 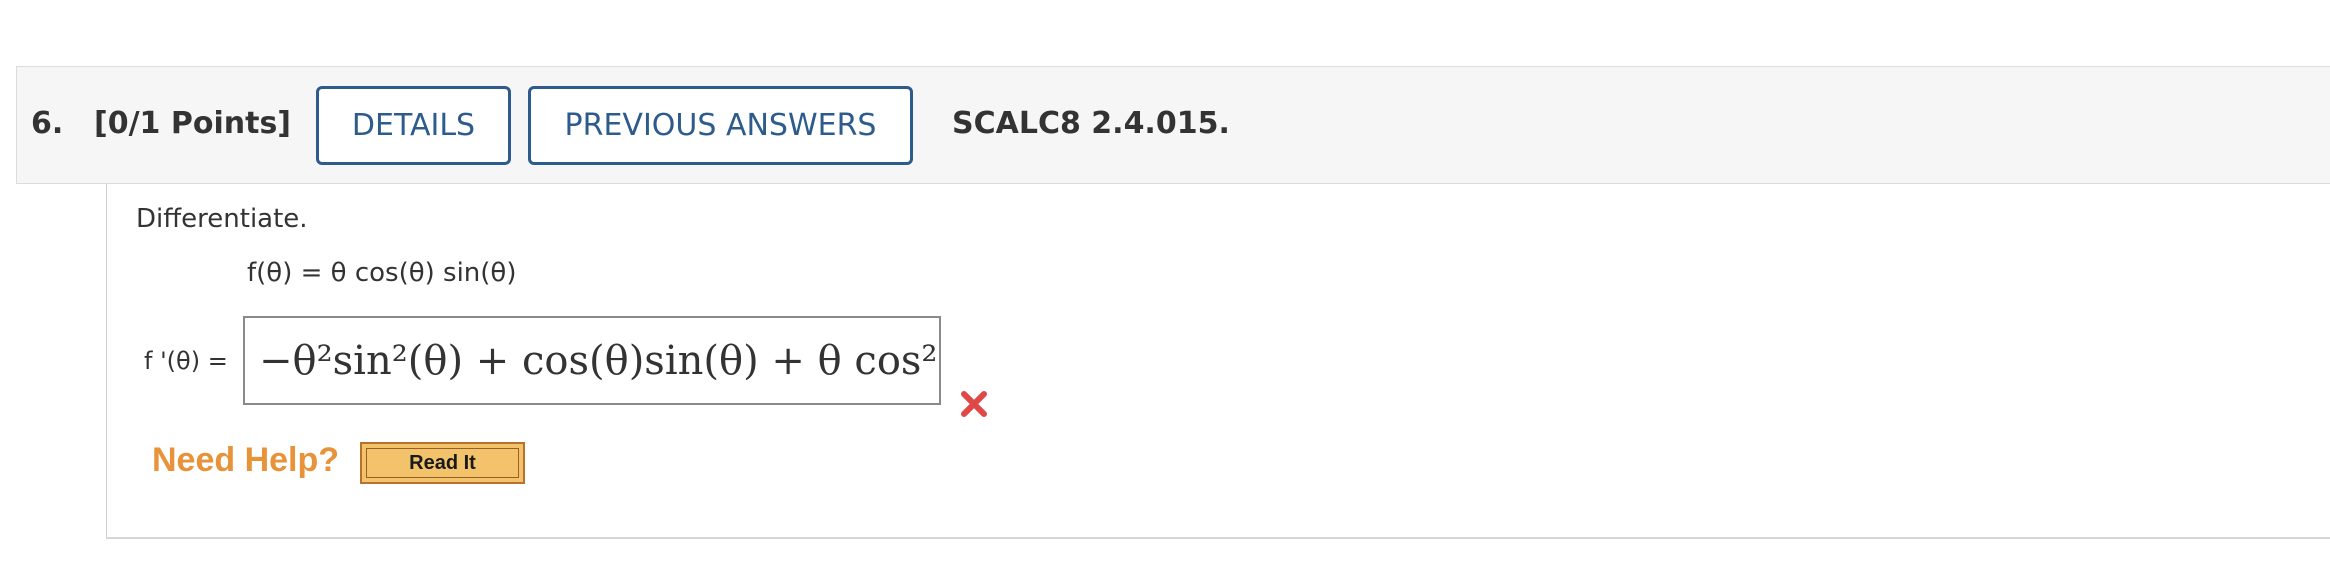 I want to click on read-it-label: Read It, so click(x=442, y=463).